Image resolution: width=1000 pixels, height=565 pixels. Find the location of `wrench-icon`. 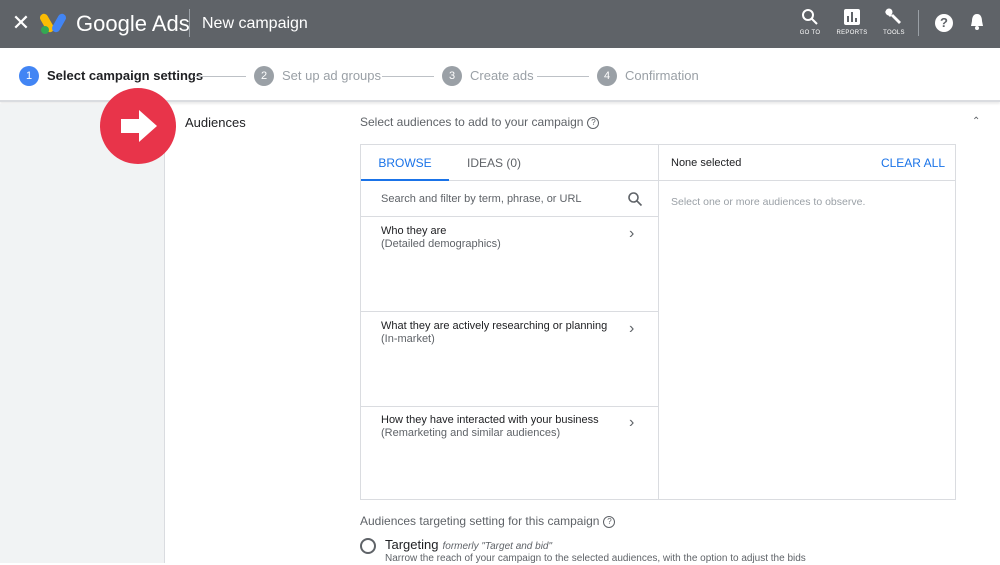

wrench-icon is located at coordinates (893, 16).